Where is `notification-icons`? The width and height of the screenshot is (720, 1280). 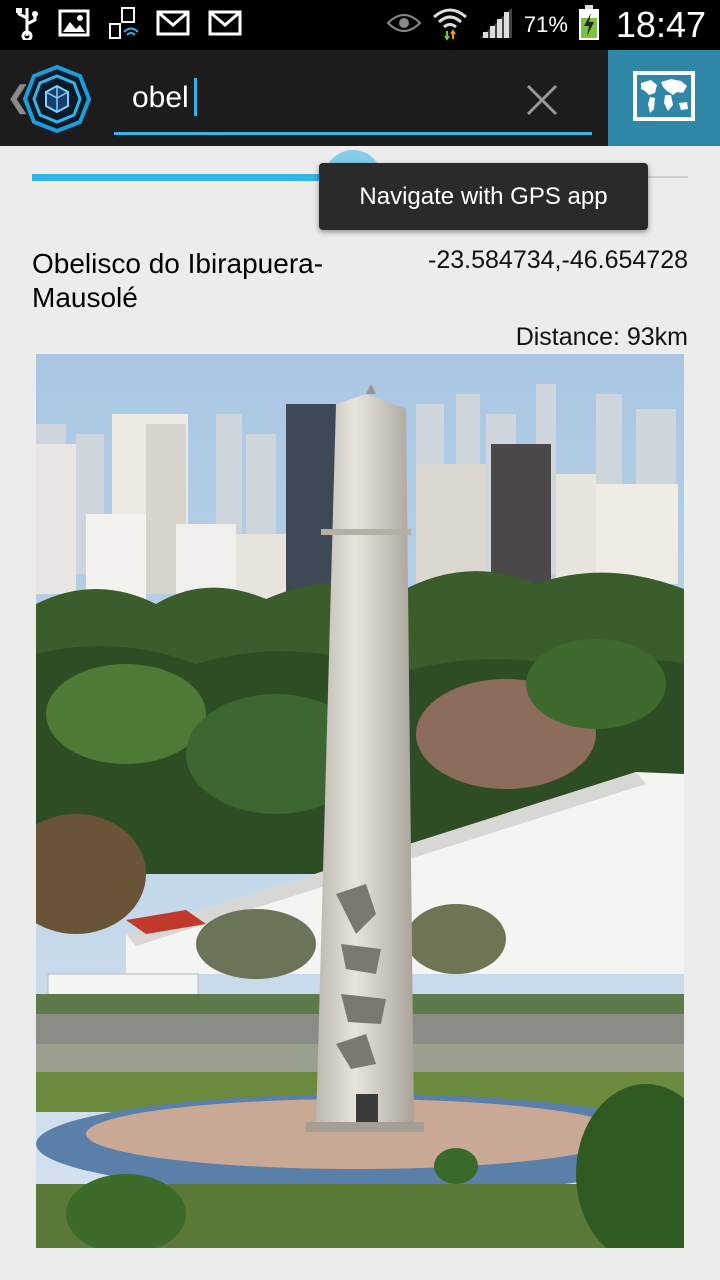 notification-icons is located at coordinates (128, 25).